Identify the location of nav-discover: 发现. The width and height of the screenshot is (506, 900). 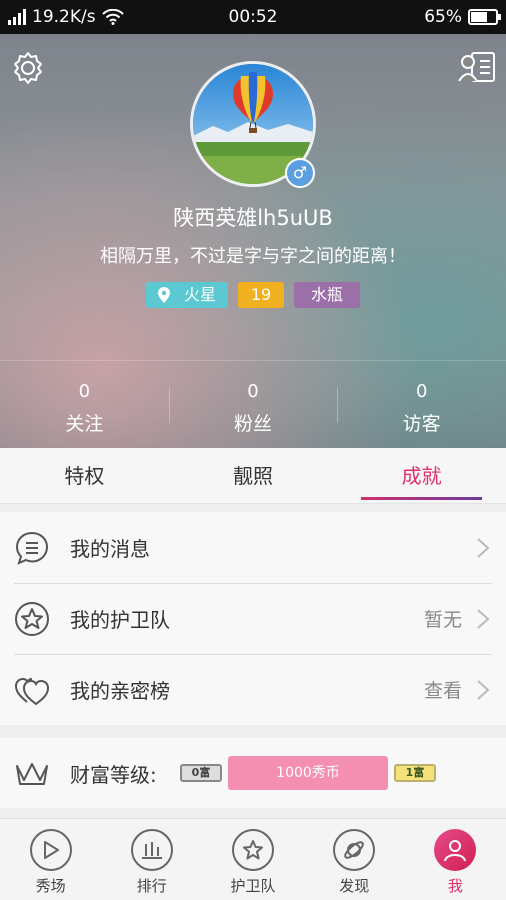
(354, 859).